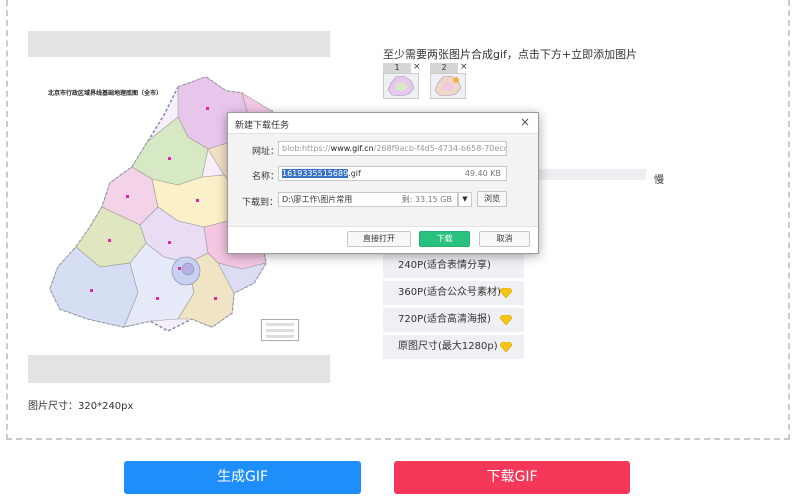  I want to click on image-size-label: 图片尺寸：320*240px, so click(81, 406).